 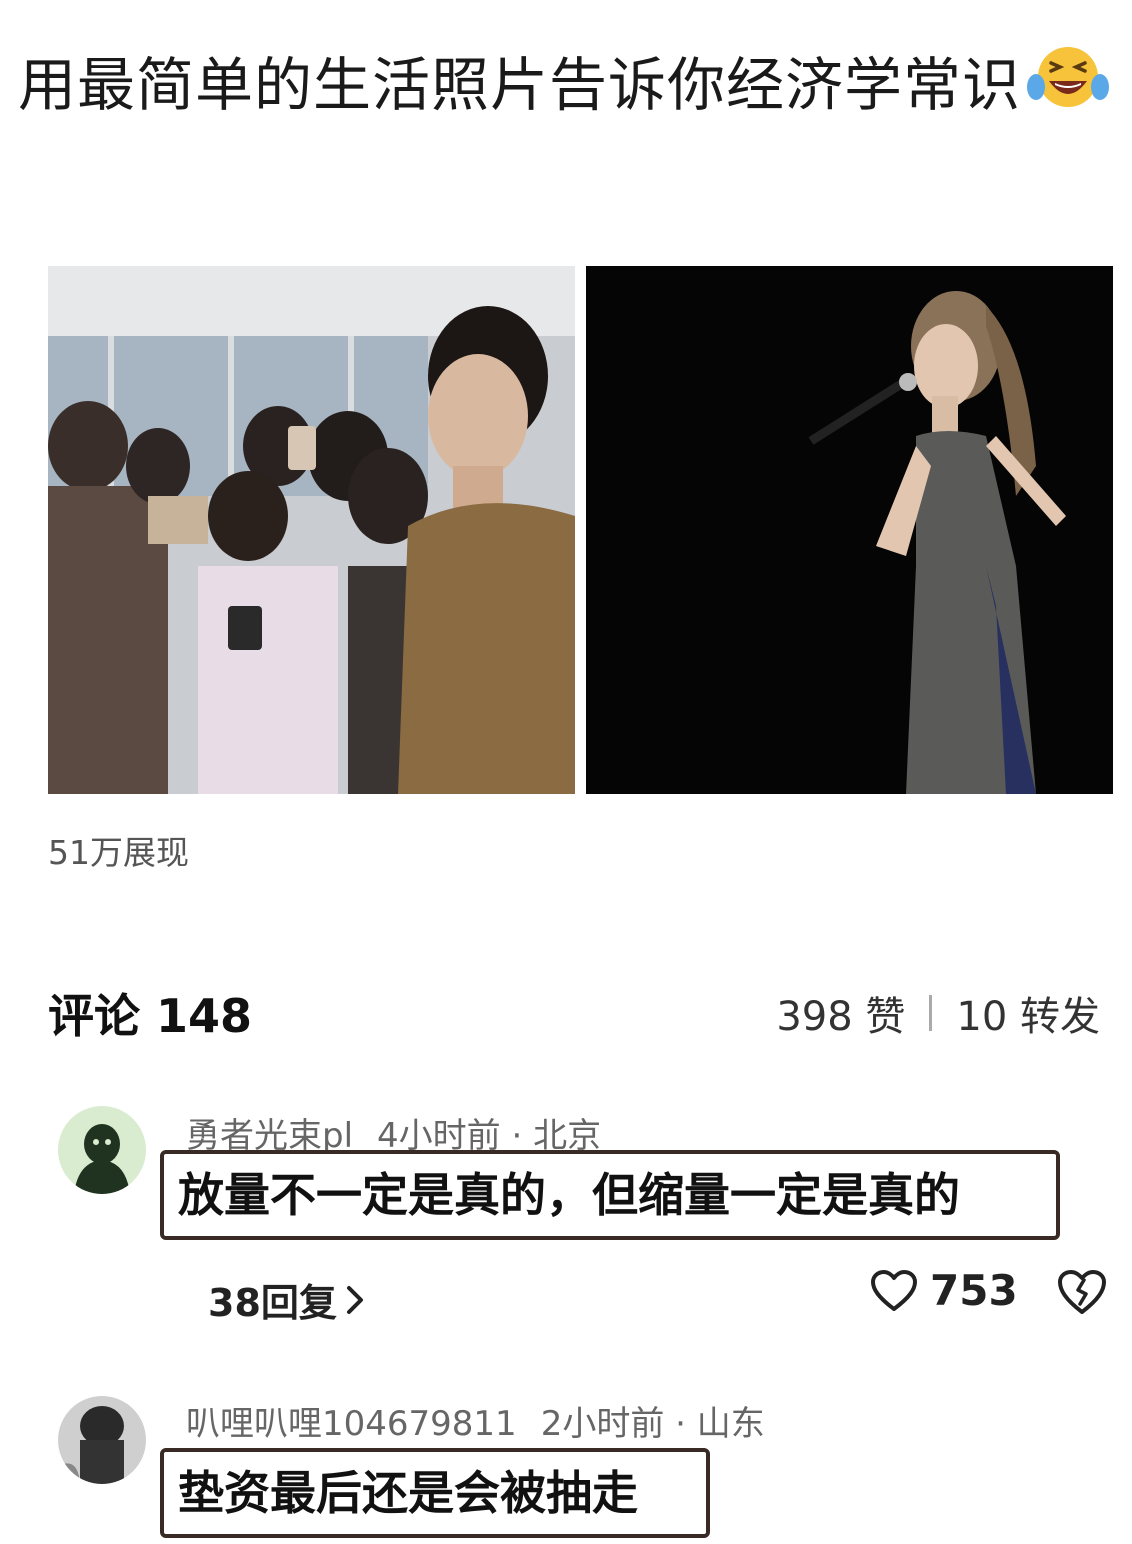 What do you see at coordinates (974, 1290) in the screenshot?
I see `comment-like-count: 753` at bounding box center [974, 1290].